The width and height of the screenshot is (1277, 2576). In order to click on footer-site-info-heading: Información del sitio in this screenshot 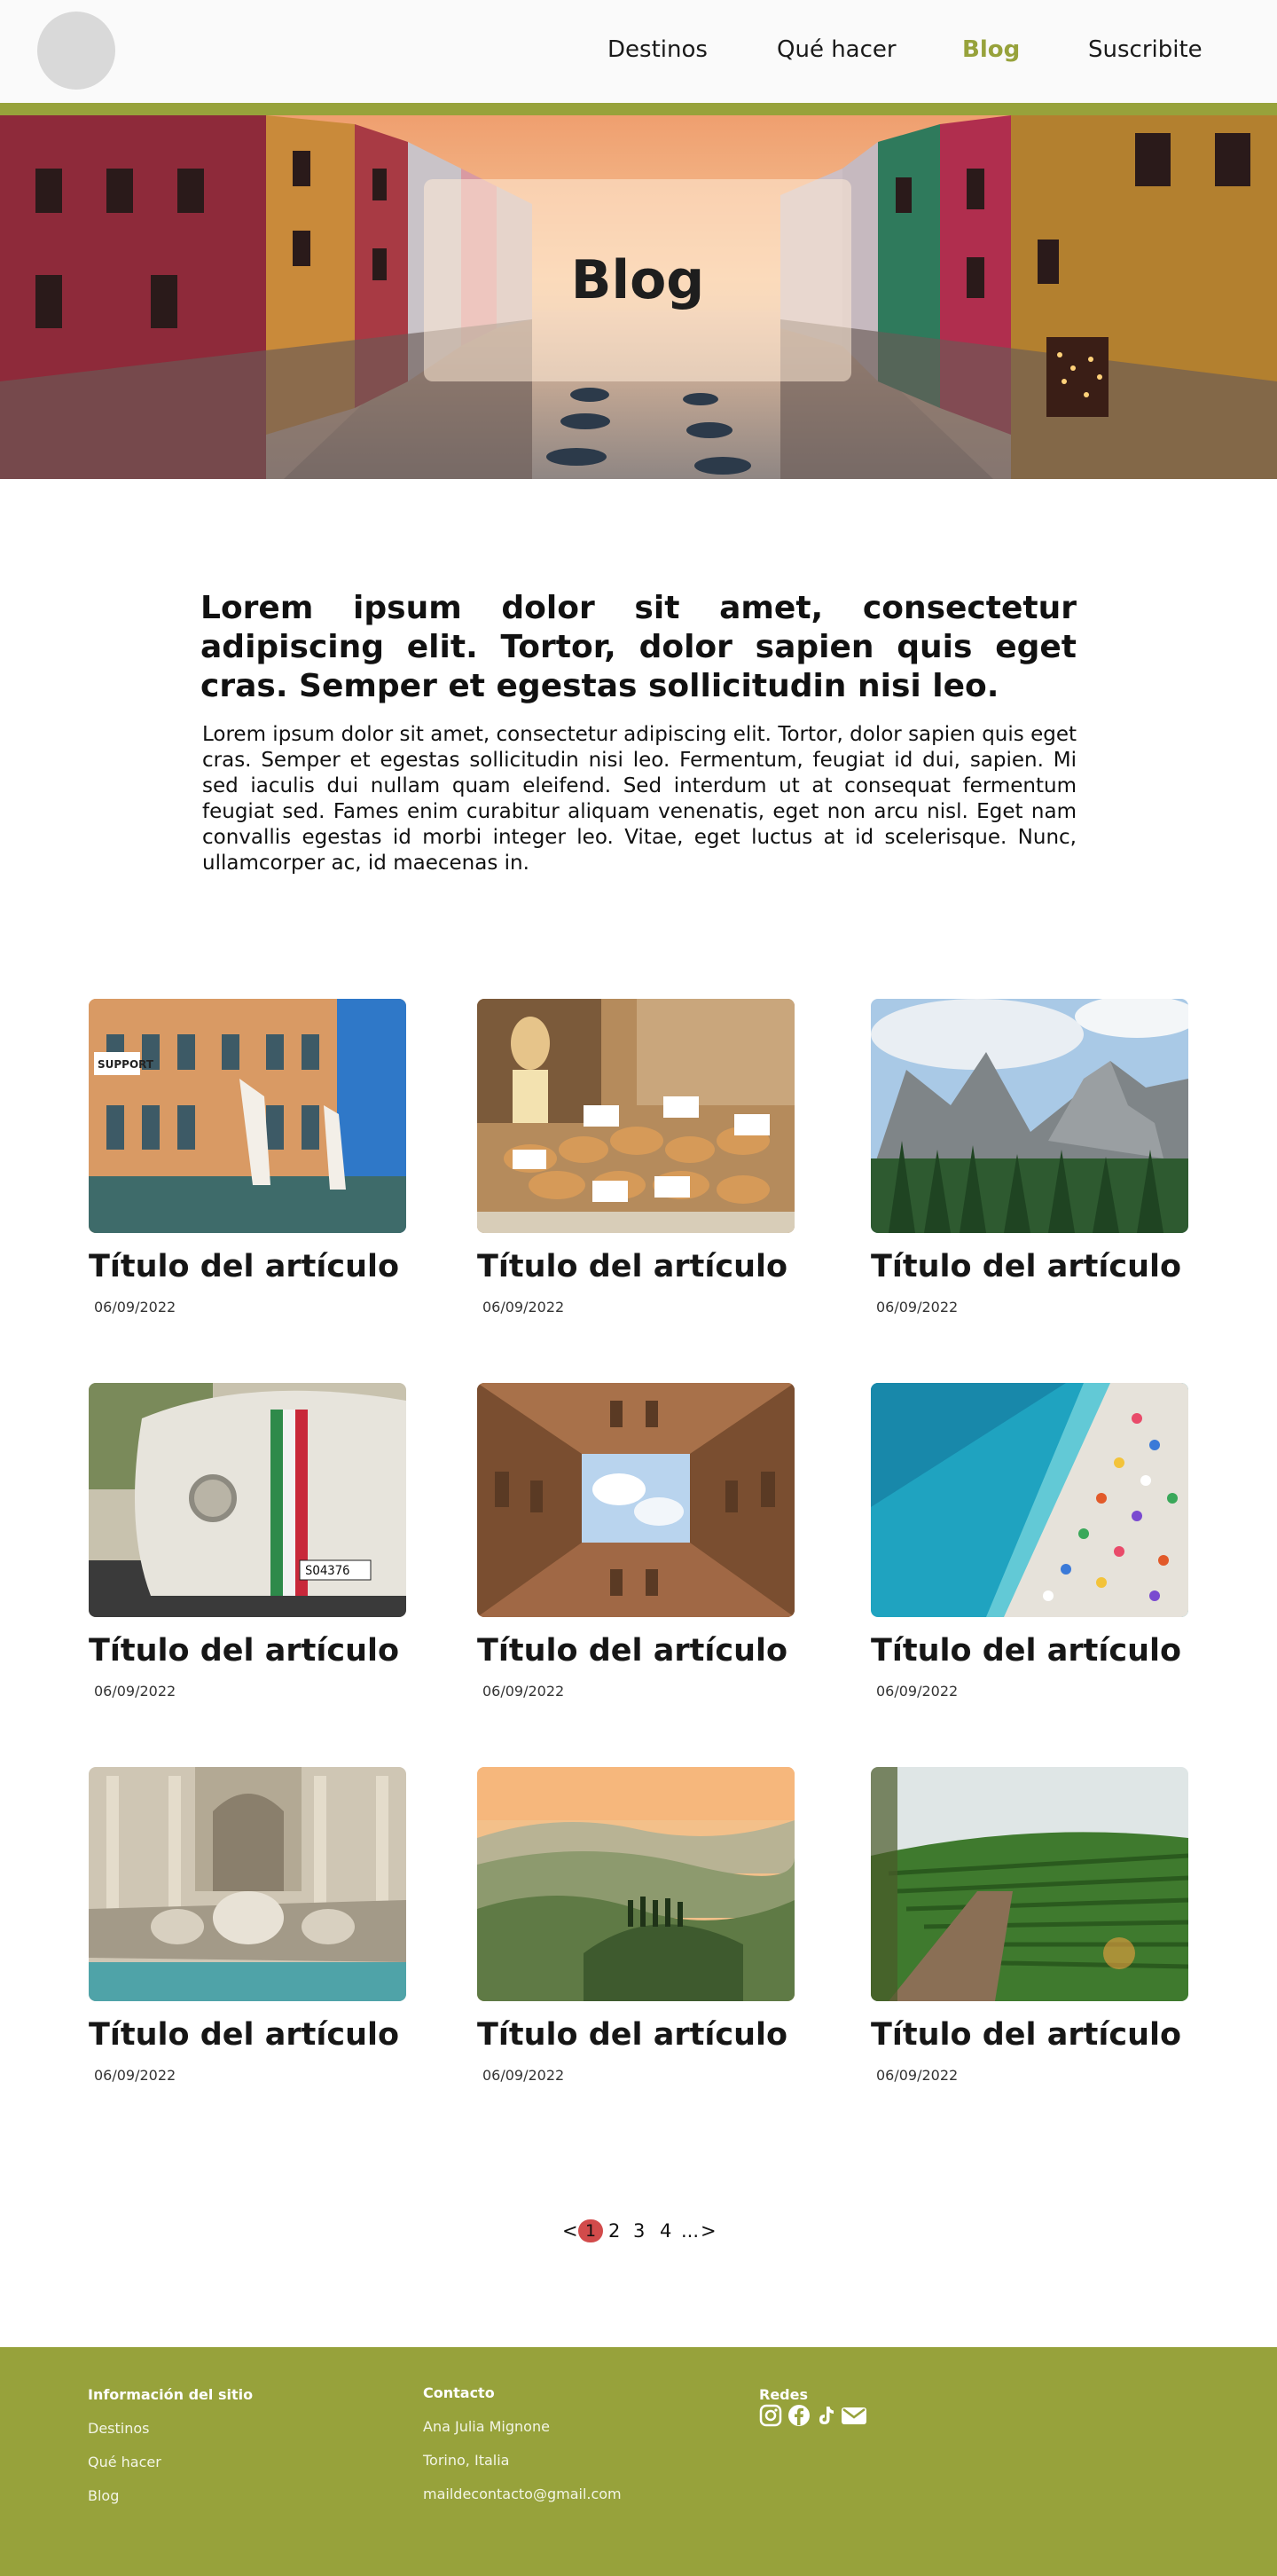, I will do `click(171, 2394)`.